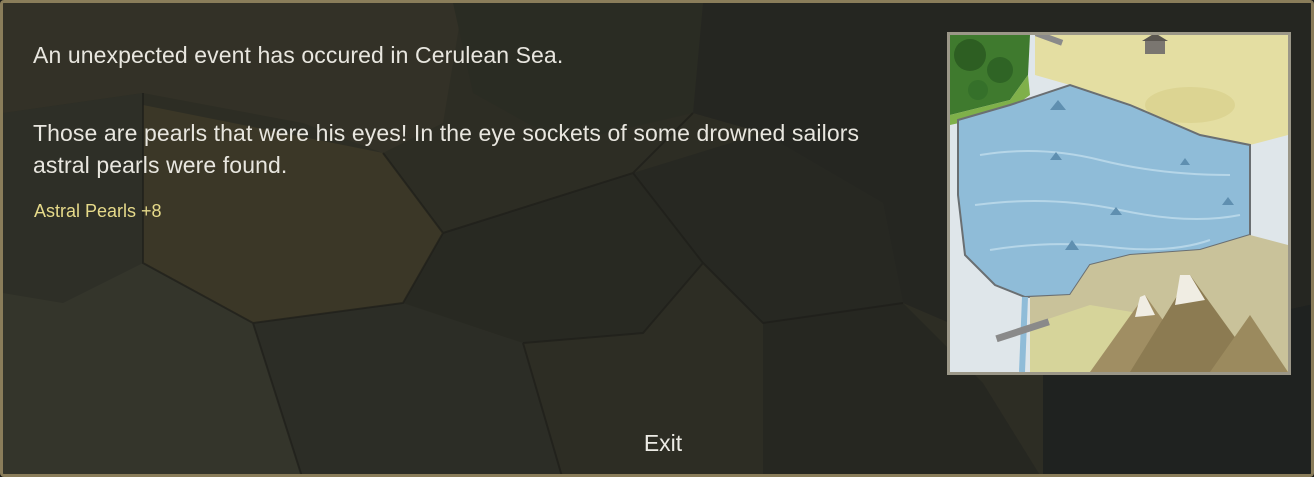 The width and height of the screenshot is (1314, 477). Describe the element at coordinates (663, 443) in the screenshot. I see `exit-button: Exit` at that location.